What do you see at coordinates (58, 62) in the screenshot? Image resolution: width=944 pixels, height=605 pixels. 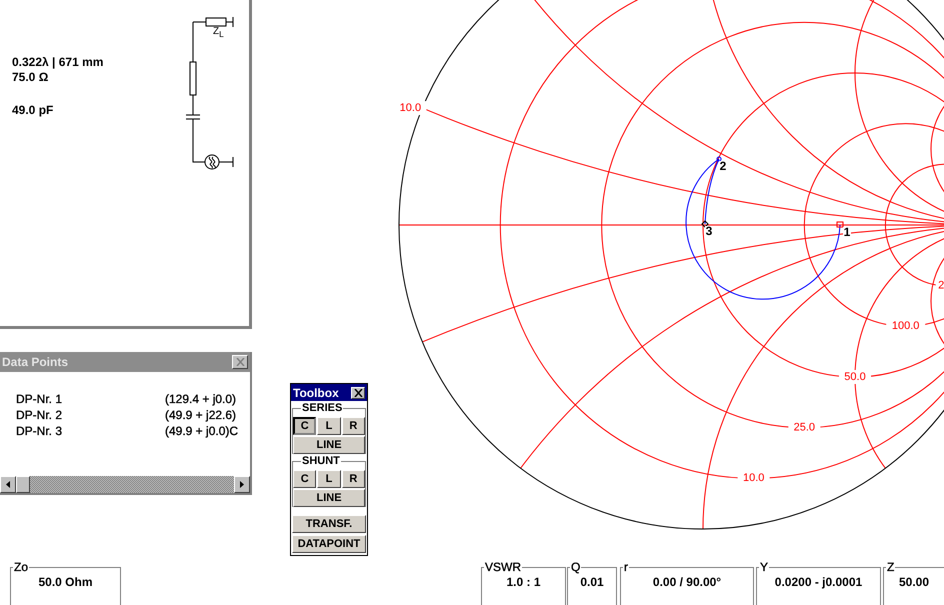 I see `line-length: 0.322λ | 671 mm` at bounding box center [58, 62].